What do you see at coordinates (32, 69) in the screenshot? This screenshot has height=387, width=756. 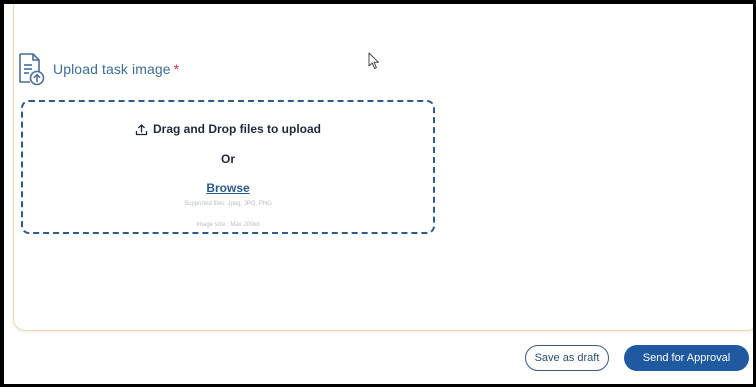 I see `document-upload-icon` at bounding box center [32, 69].